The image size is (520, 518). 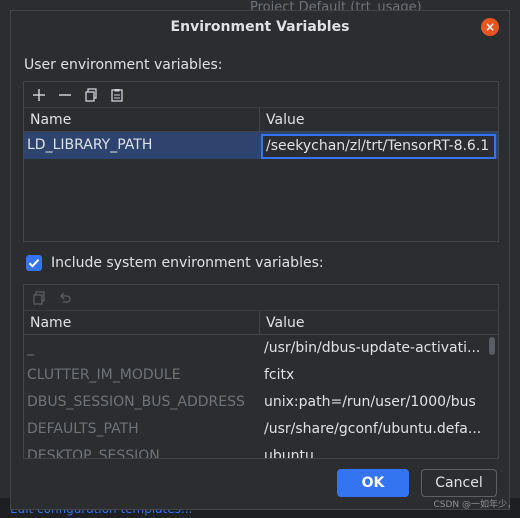 I want to click on variable-name: LD_LIBRARY_PATH, so click(x=142, y=145).